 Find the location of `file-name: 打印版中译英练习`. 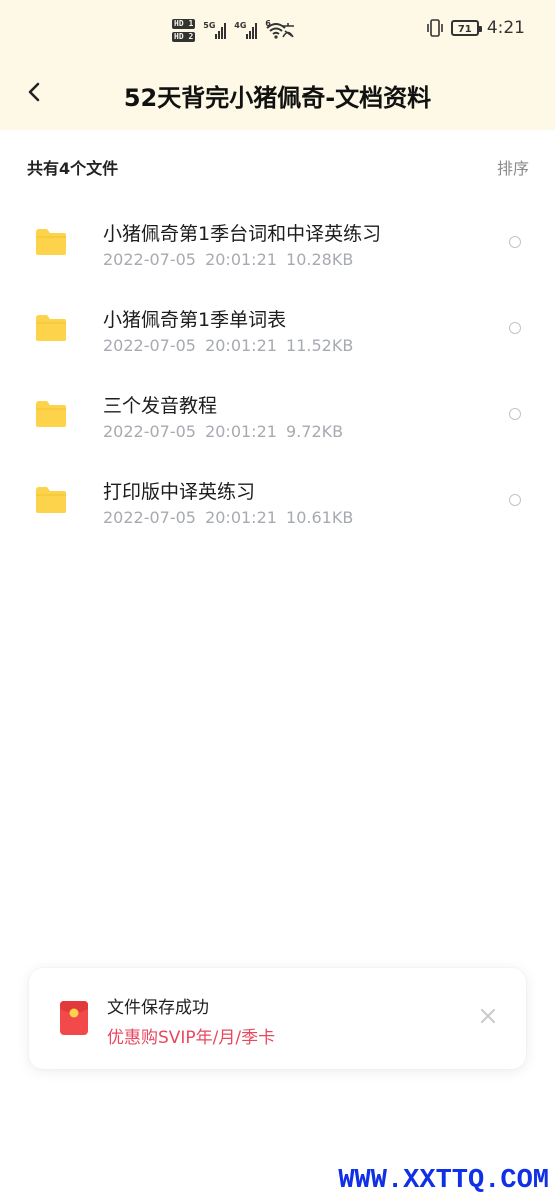

file-name: 打印版中译英练习 is located at coordinates (179, 492).